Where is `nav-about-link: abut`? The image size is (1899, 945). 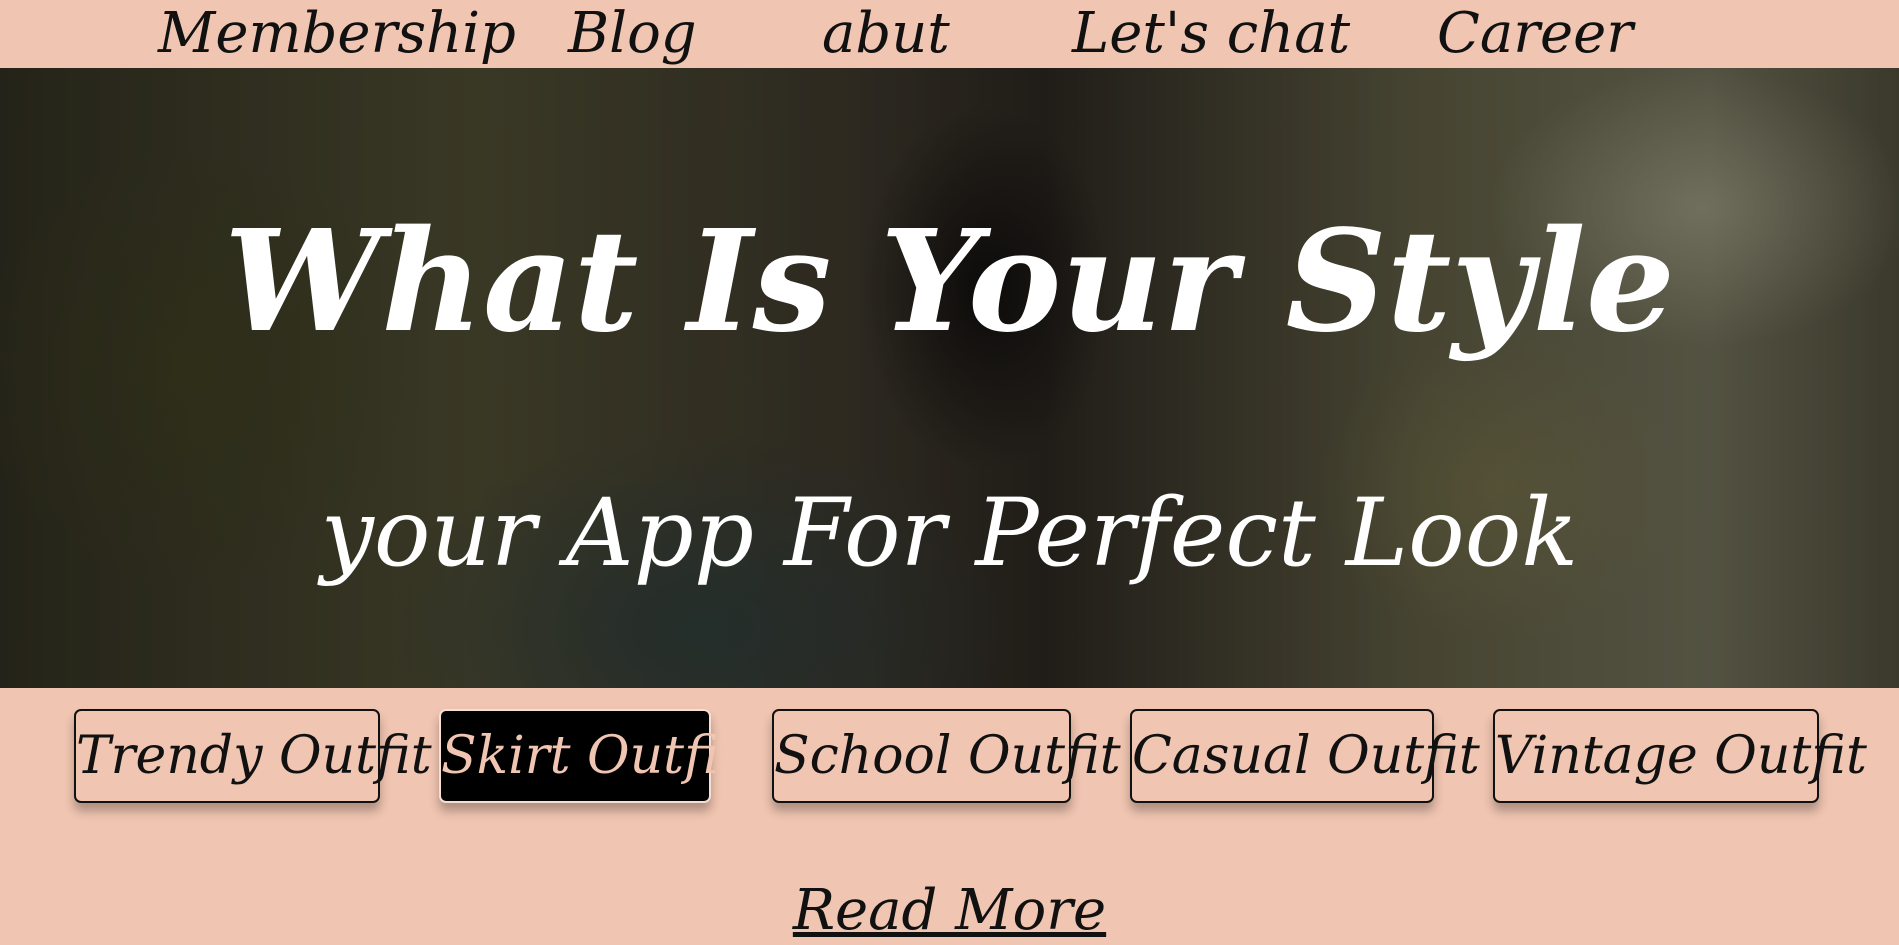 nav-about-link: abut is located at coordinates (886, 34).